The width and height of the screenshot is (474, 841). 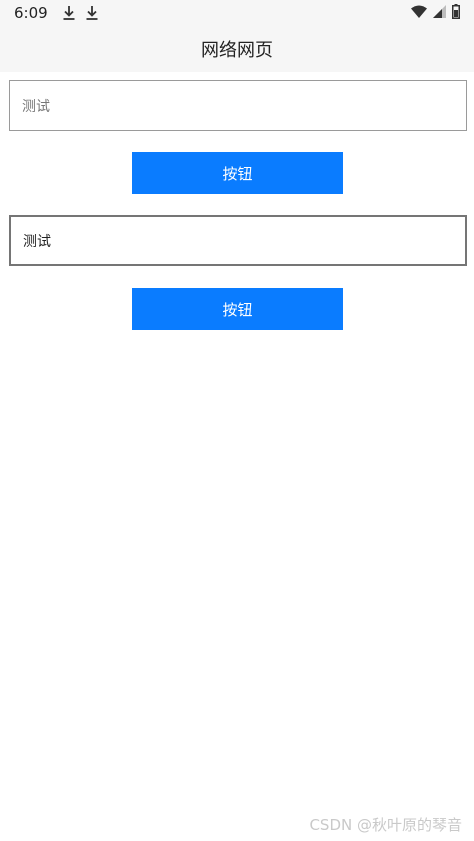 I want to click on status-bar: 6:09, so click(x=237, y=13).